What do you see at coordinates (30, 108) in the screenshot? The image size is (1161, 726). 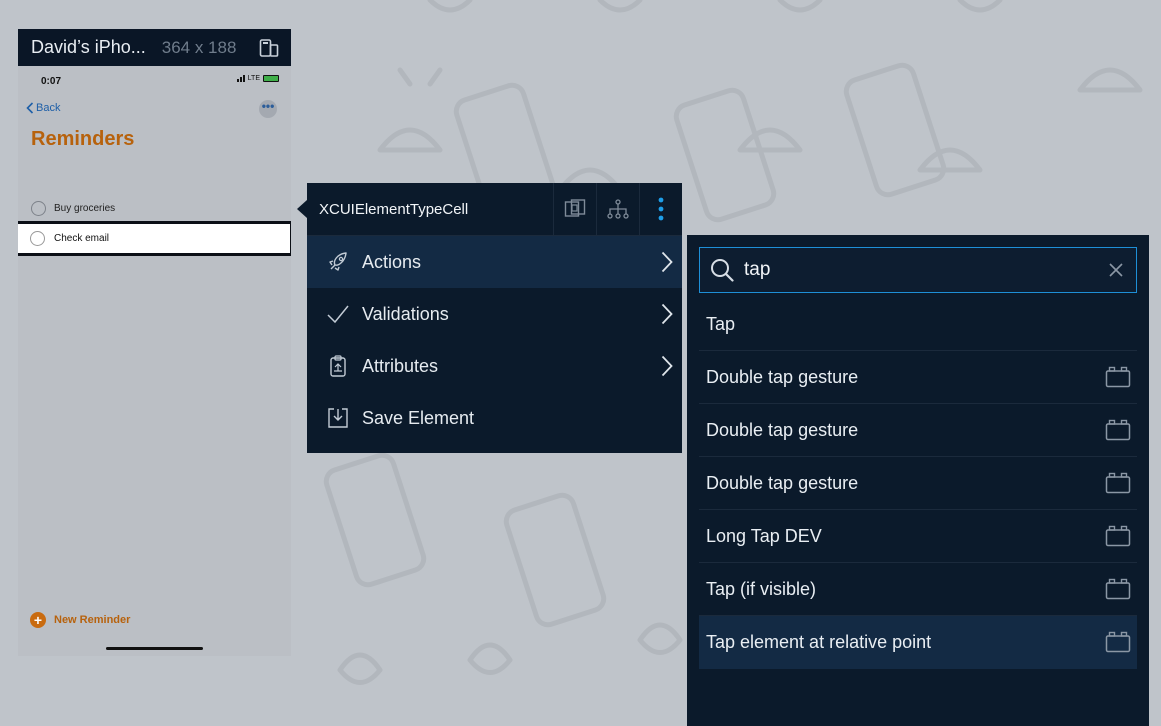 I see `chevron-left-icon` at bounding box center [30, 108].